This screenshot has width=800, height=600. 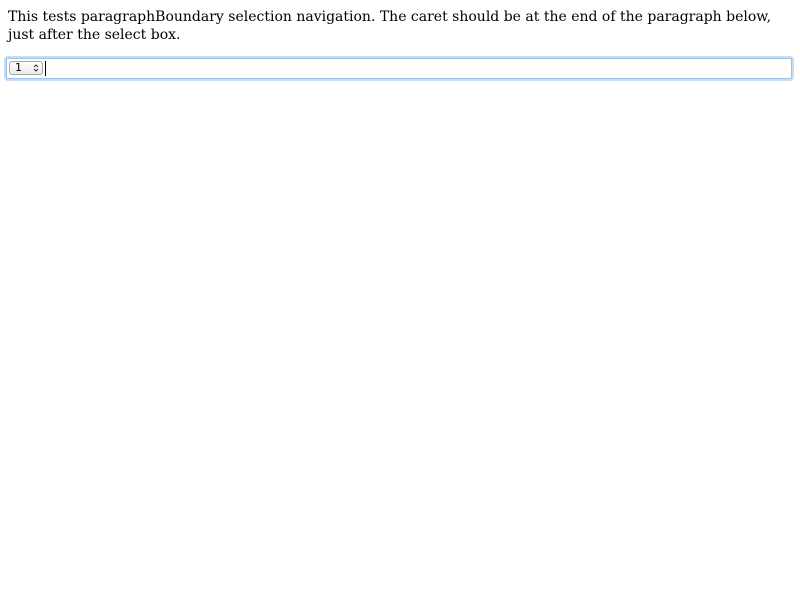 What do you see at coordinates (18, 67) in the screenshot?
I see `select-value: 1` at bounding box center [18, 67].